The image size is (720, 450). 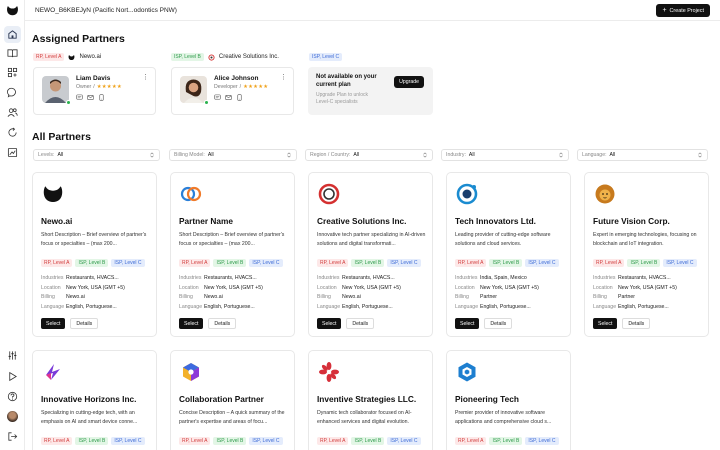 What do you see at coordinates (96, 155) in the screenshot?
I see `filter-levels: Levels: All` at bounding box center [96, 155].